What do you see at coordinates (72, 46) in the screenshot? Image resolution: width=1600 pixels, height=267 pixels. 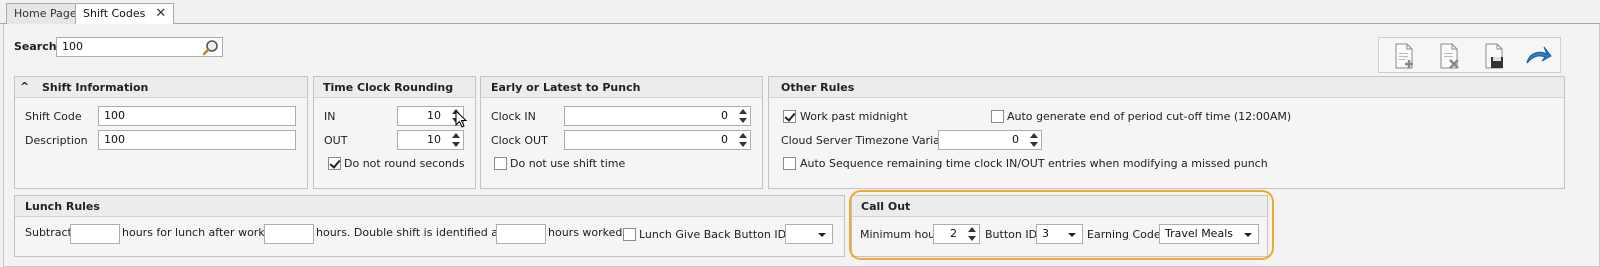 I see `search-value: 100` at bounding box center [72, 46].